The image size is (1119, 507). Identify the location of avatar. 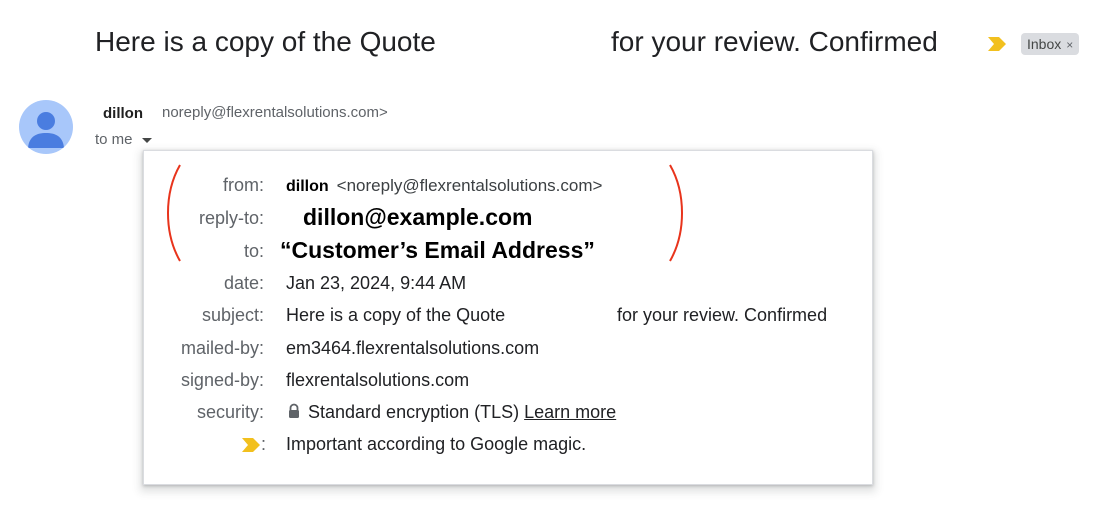
(46, 127).